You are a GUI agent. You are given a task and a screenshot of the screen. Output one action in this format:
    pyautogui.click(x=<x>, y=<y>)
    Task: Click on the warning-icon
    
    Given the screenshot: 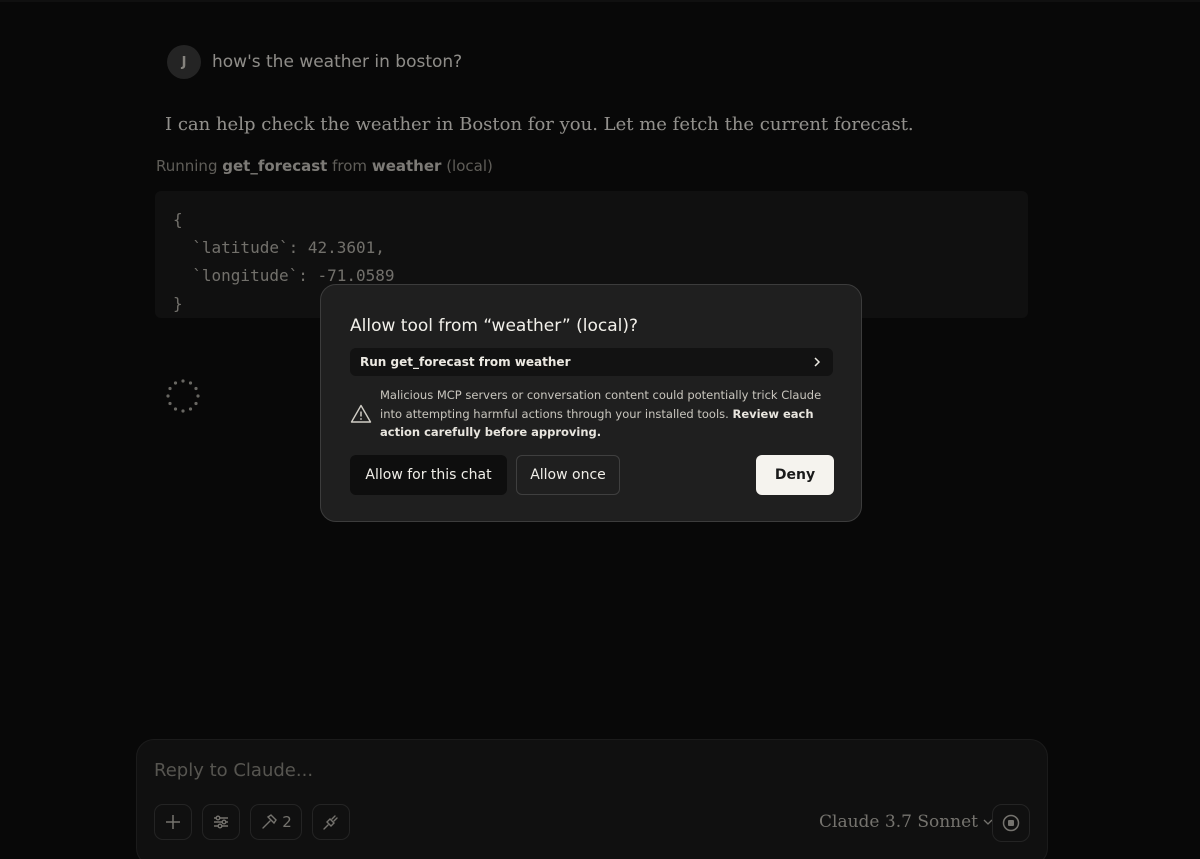 What is the action you would take?
    pyautogui.click(x=361, y=413)
    